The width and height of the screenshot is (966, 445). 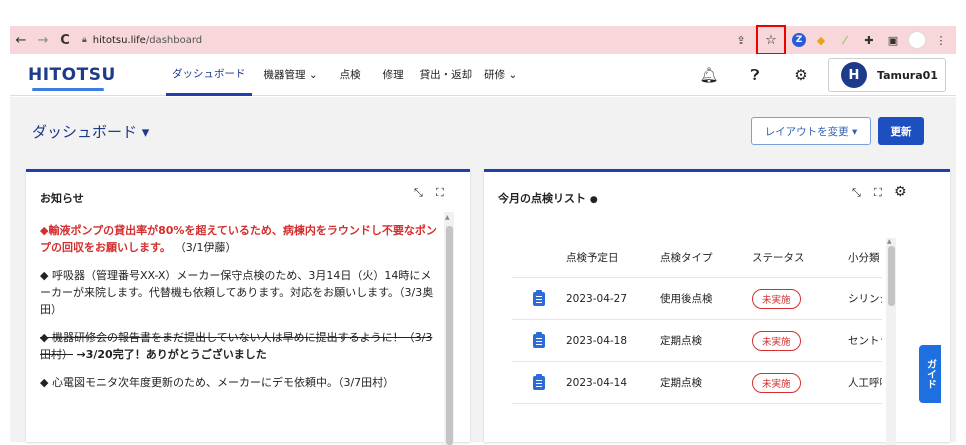 I want to click on extension-wand-icon: ⁄, so click(x=845, y=40).